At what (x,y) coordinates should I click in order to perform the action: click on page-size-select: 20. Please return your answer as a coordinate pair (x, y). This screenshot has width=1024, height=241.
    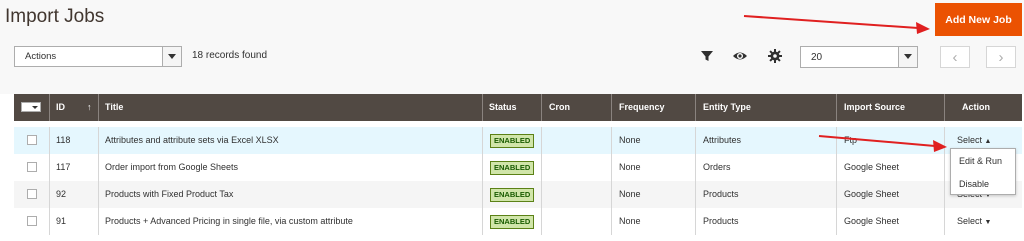
    Looking at the image, I should click on (859, 57).